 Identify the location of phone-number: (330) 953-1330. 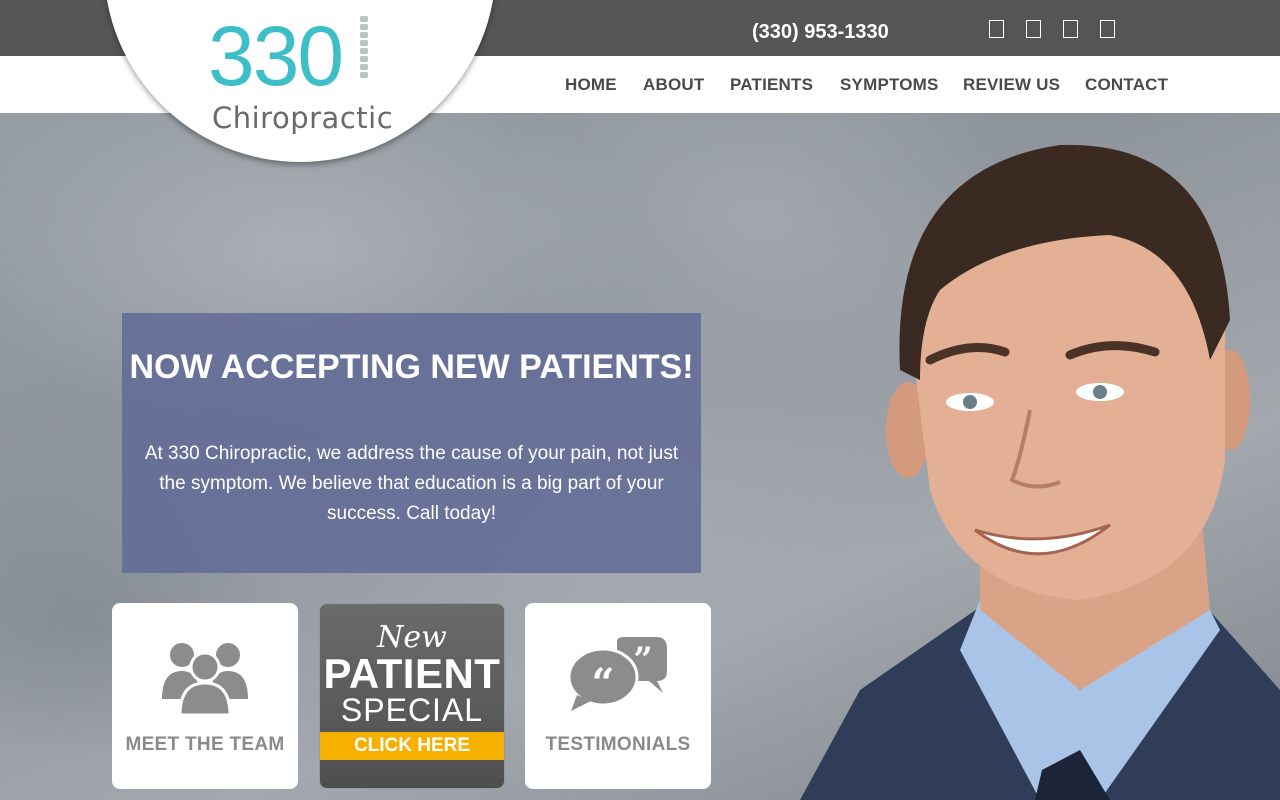
(820, 32).